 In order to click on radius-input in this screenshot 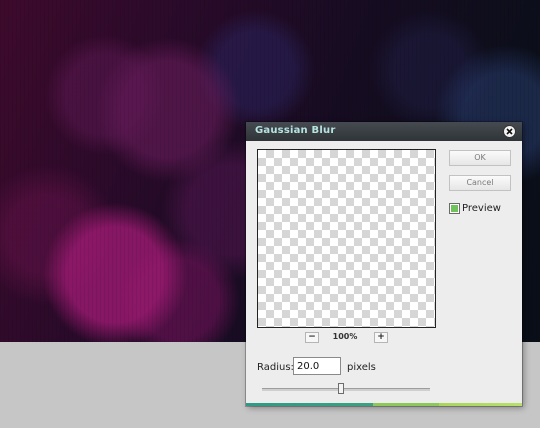, I will do `click(317, 366)`.